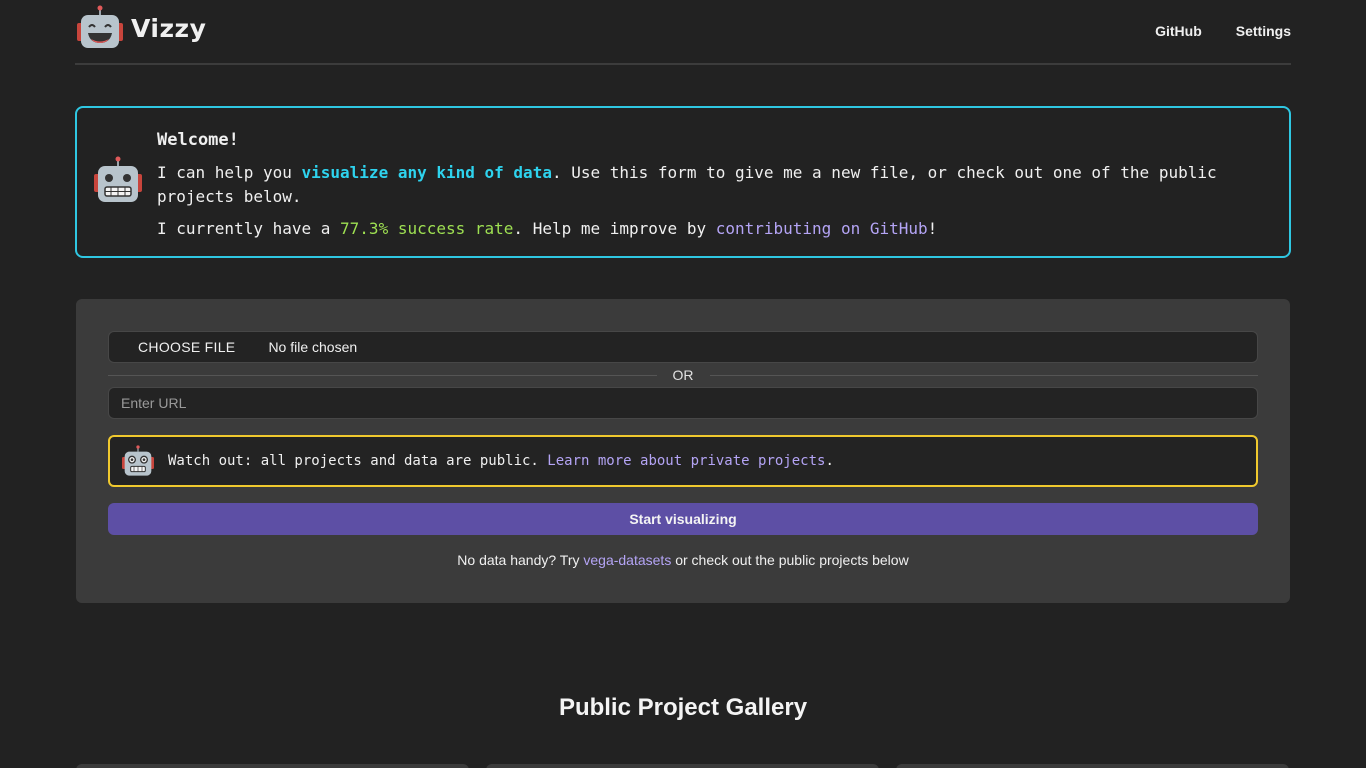 The height and width of the screenshot is (768, 1366). I want to click on gallery-title: Public Project Gallery, so click(683, 707).